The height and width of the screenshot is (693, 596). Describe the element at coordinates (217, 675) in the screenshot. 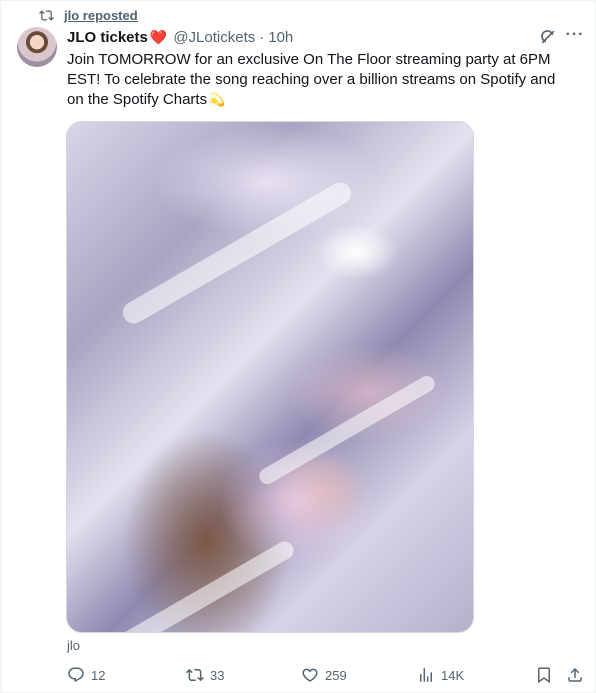

I see `repost-count: 33` at that location.